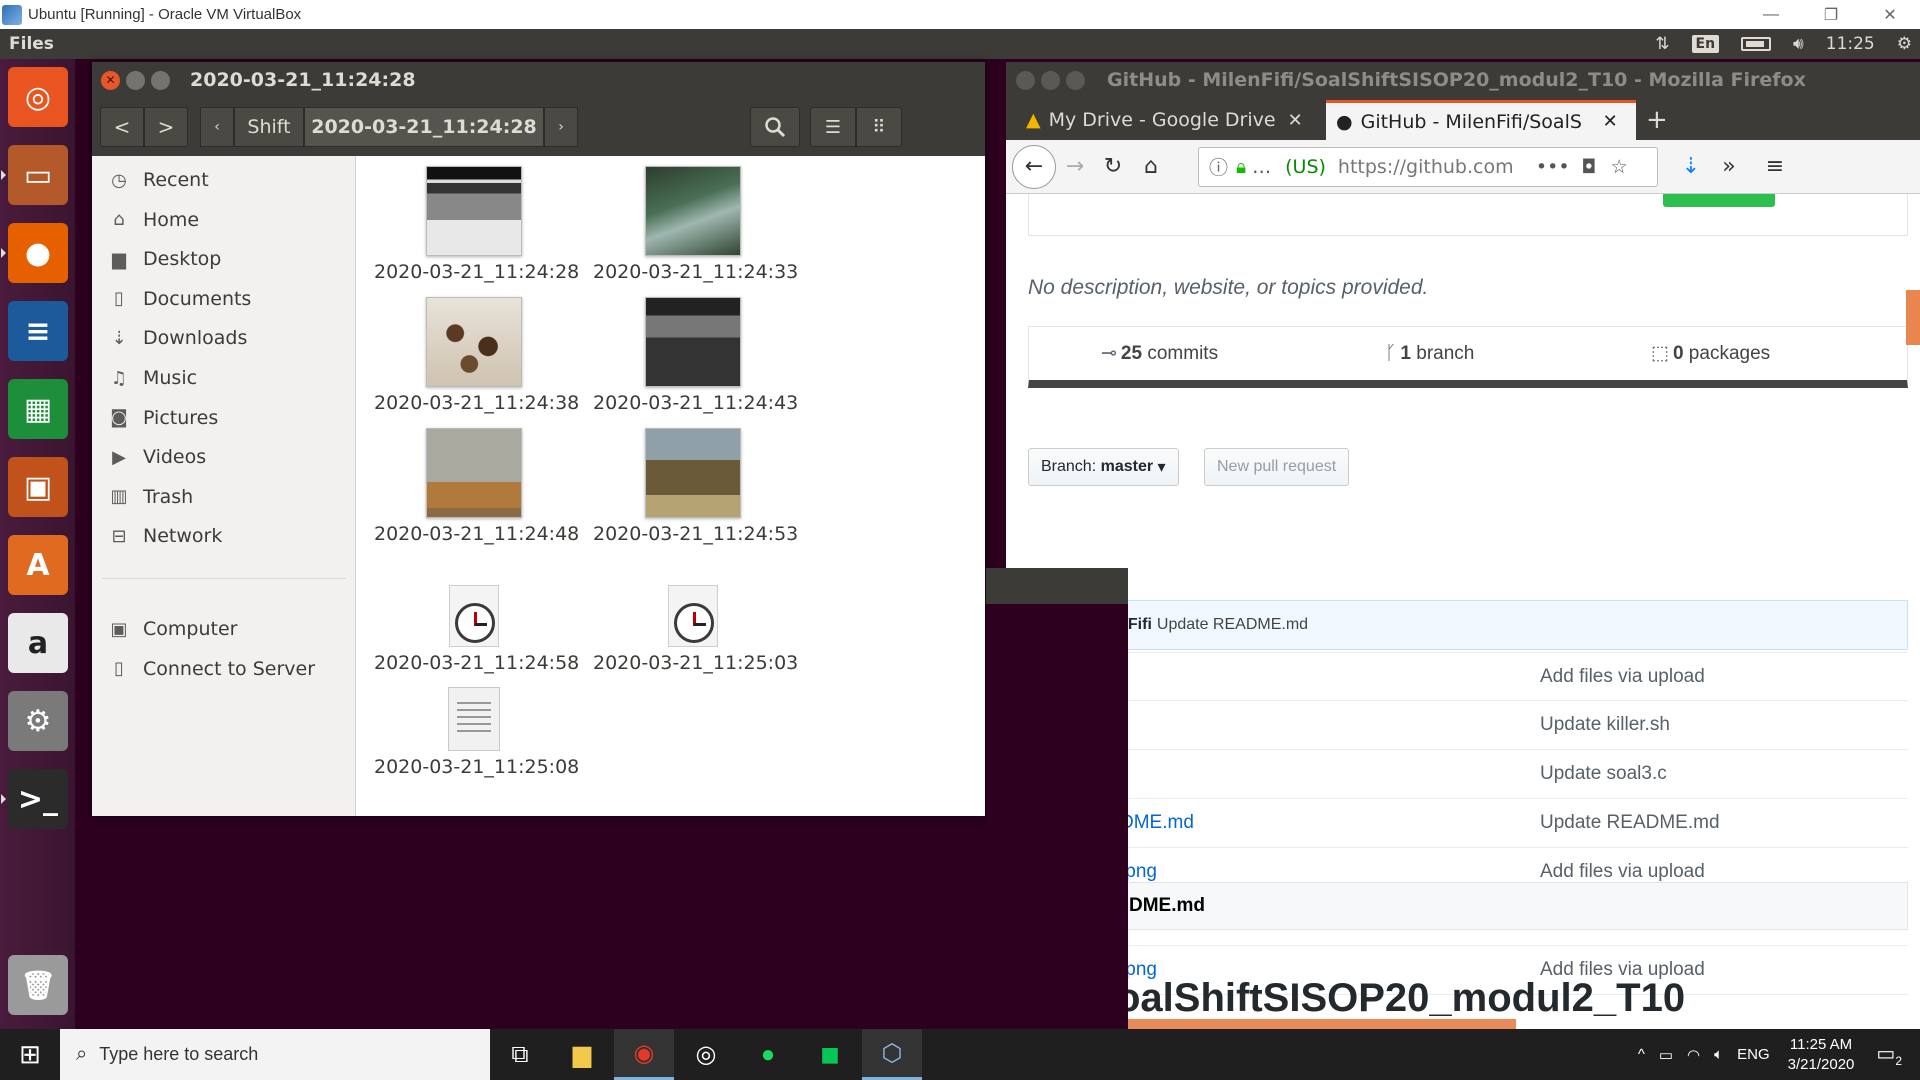 This screenshot has height=1080, width=1920. What do you see at coordinates (892, 1054) in the screenshot?
I see `virtualbox-taskbar-icon: ⬡` at bounding box center [892, 1054].